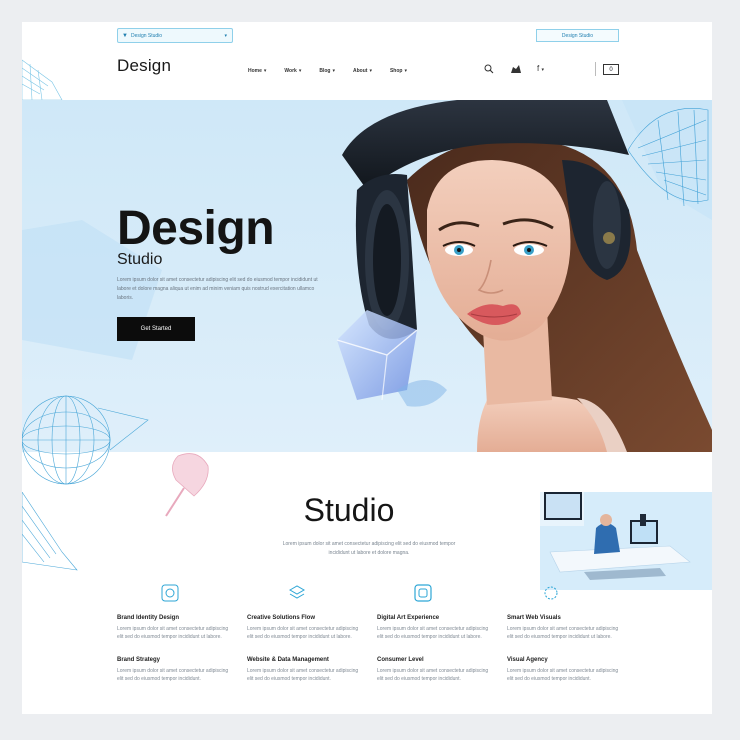  I want to click on nav-label: Blog, so click(325, 71).